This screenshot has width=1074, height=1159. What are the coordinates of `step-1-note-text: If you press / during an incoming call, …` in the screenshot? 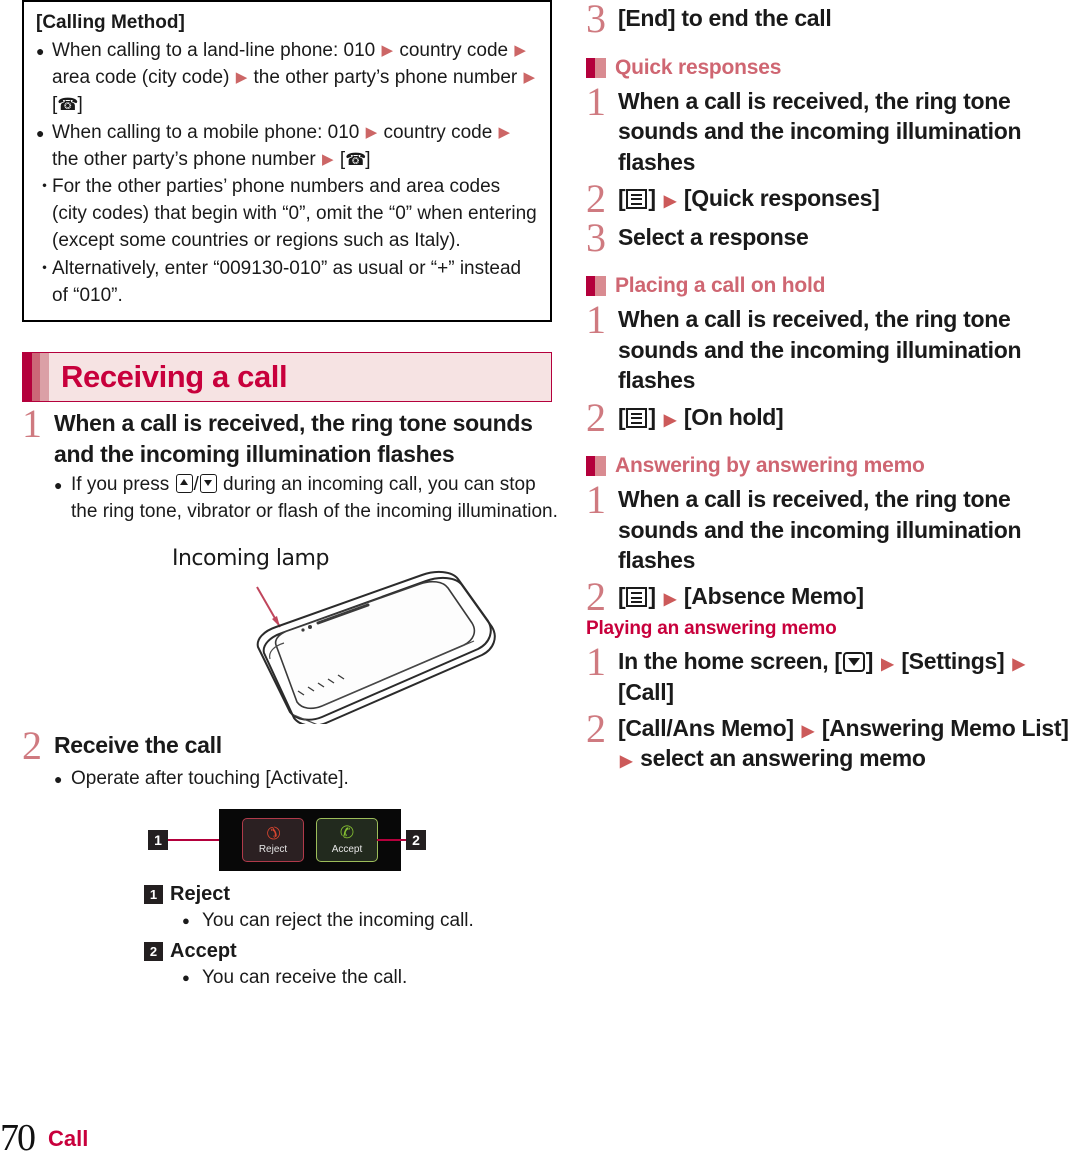 It's located at (314, 498).